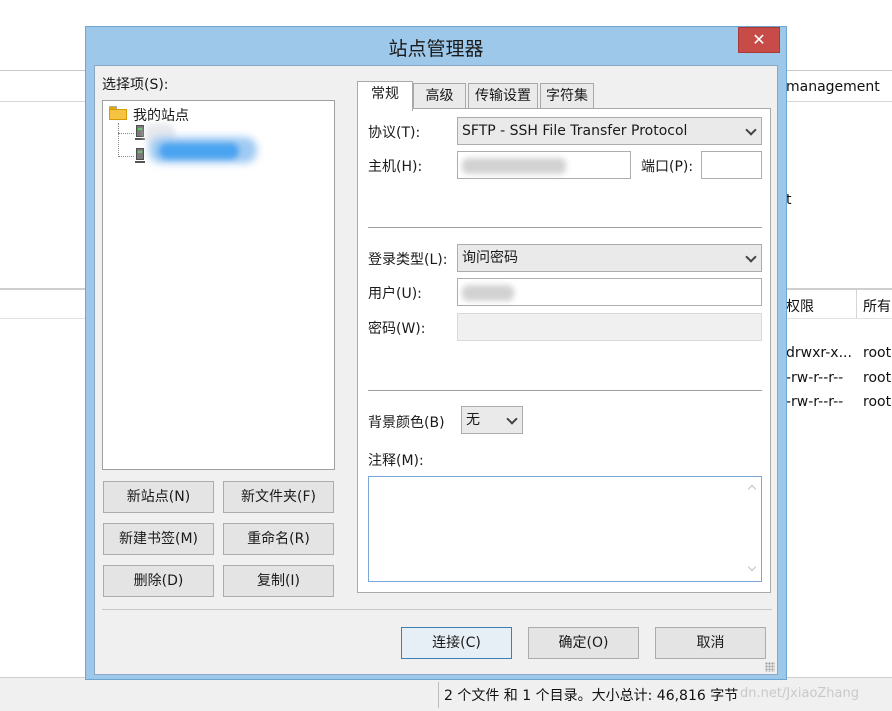 Image resolution: width=892 pixels, height=711 pixels. I want to click on new-site-button: 新站点(N), so click(158, 497).